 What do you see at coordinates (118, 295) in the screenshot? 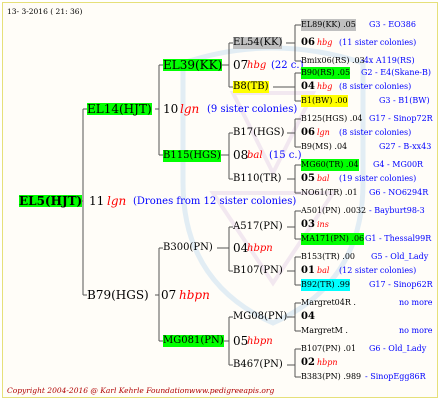
I see `queen-gen2-bottom: B79(HGS)` at bounding box center [118, 295].